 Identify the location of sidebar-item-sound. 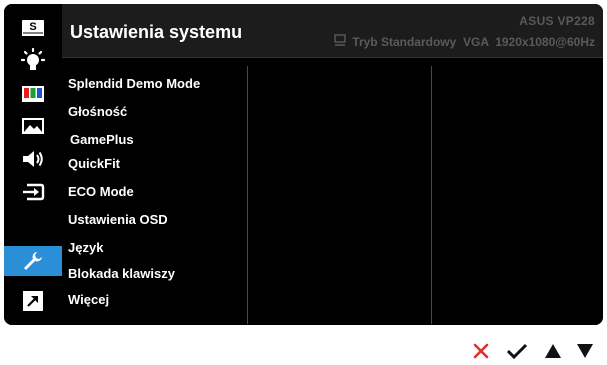
(33, 159).